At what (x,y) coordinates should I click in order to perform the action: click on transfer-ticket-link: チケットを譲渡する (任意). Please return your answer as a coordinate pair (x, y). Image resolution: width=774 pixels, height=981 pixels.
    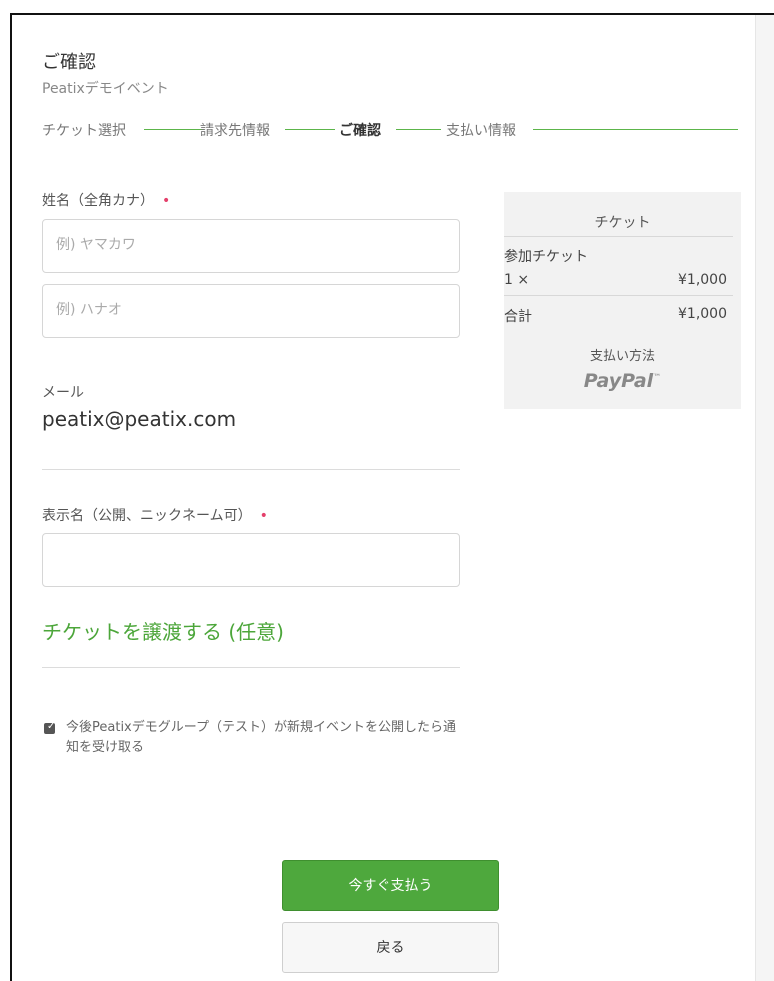
    Looking at the image, I should click on (163, 630).